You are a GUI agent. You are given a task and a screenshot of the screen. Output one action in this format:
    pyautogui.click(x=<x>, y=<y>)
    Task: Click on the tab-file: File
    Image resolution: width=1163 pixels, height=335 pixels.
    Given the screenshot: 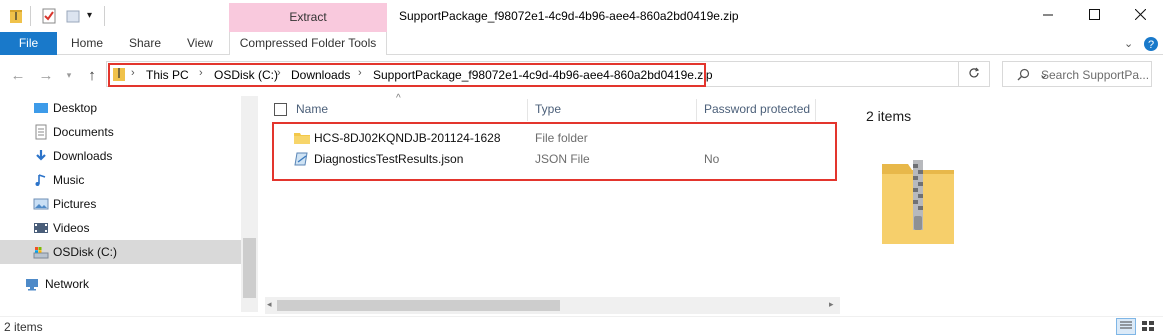 What is the action you would take?
    pyautogui.click(x=28, y=43)
    